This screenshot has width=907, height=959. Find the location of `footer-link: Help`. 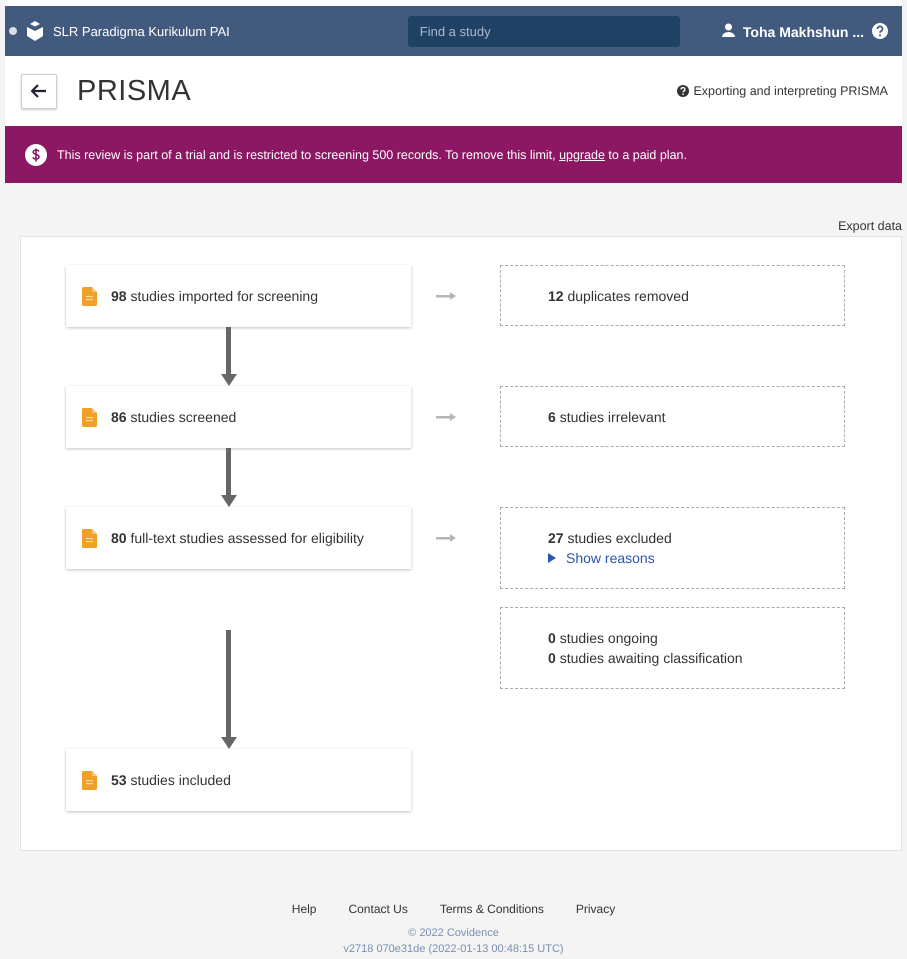

footer-link: Help is located at coordinates (304, 909).